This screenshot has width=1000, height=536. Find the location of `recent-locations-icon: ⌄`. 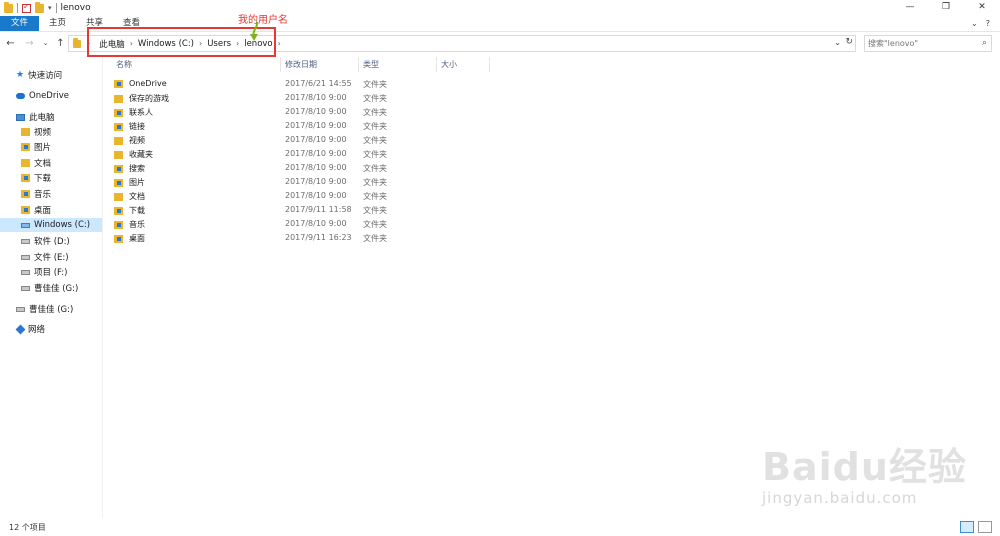

recent-locations-icon: ⌄ is located at coordinates (45, 43).